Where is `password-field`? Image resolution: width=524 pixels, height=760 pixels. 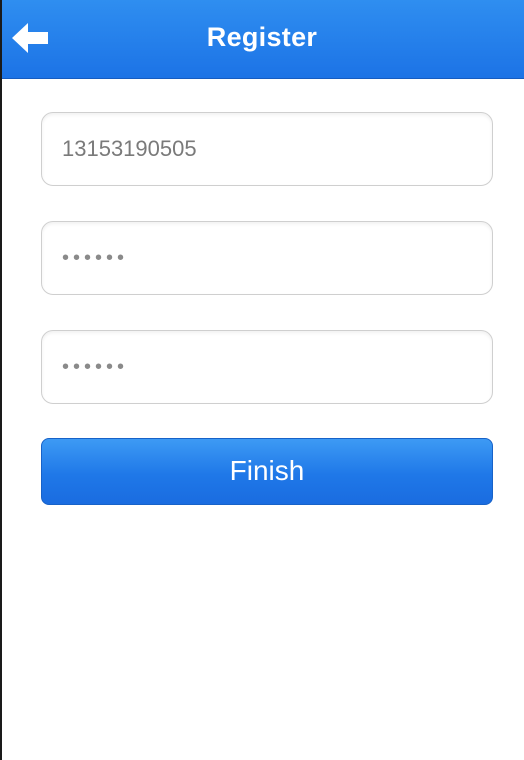
password-field is located at coordinates (267, 258).